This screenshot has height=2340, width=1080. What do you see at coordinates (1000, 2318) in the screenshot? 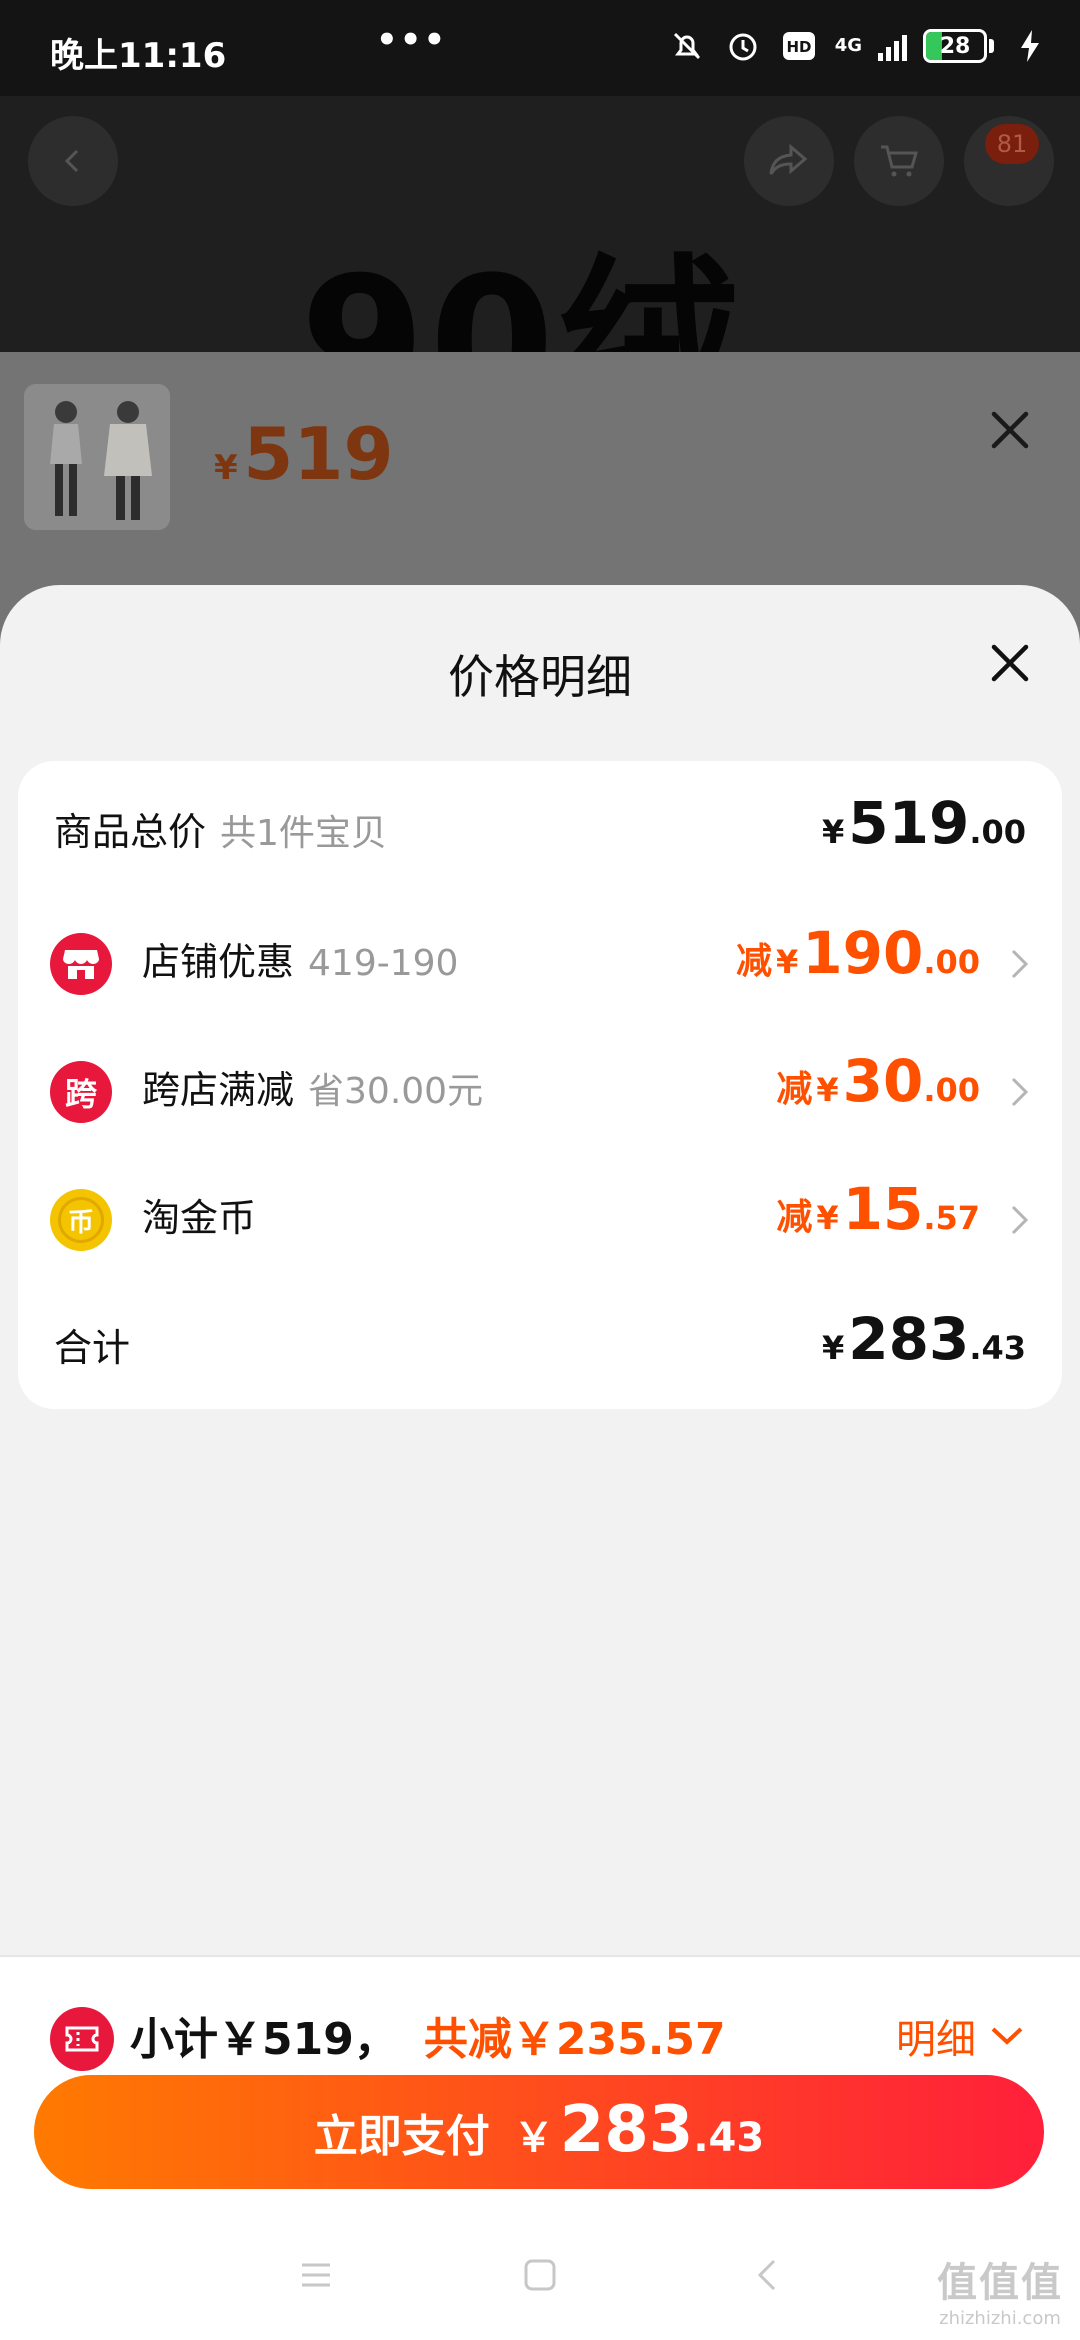
I see `watermark-url: zhizhizhi.com` at bounding box center [1000, 2318].